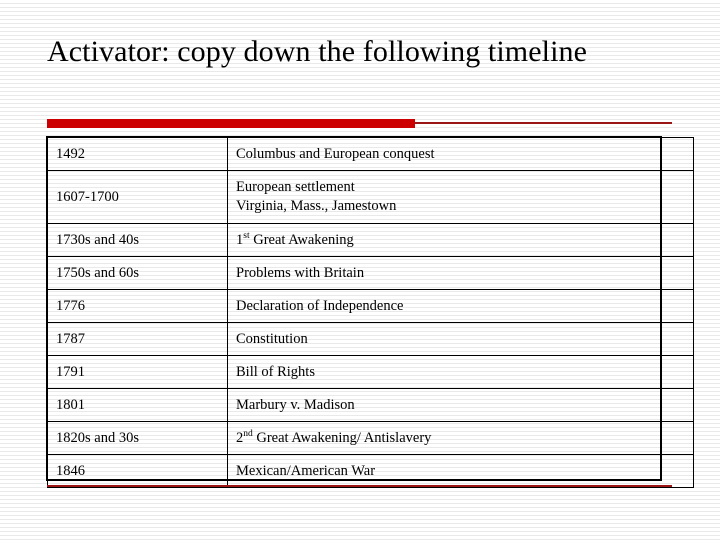 This screenshot has width=720, height=540. I want to click on event-text-line: 1st Great Awakening, so click(461, 240).